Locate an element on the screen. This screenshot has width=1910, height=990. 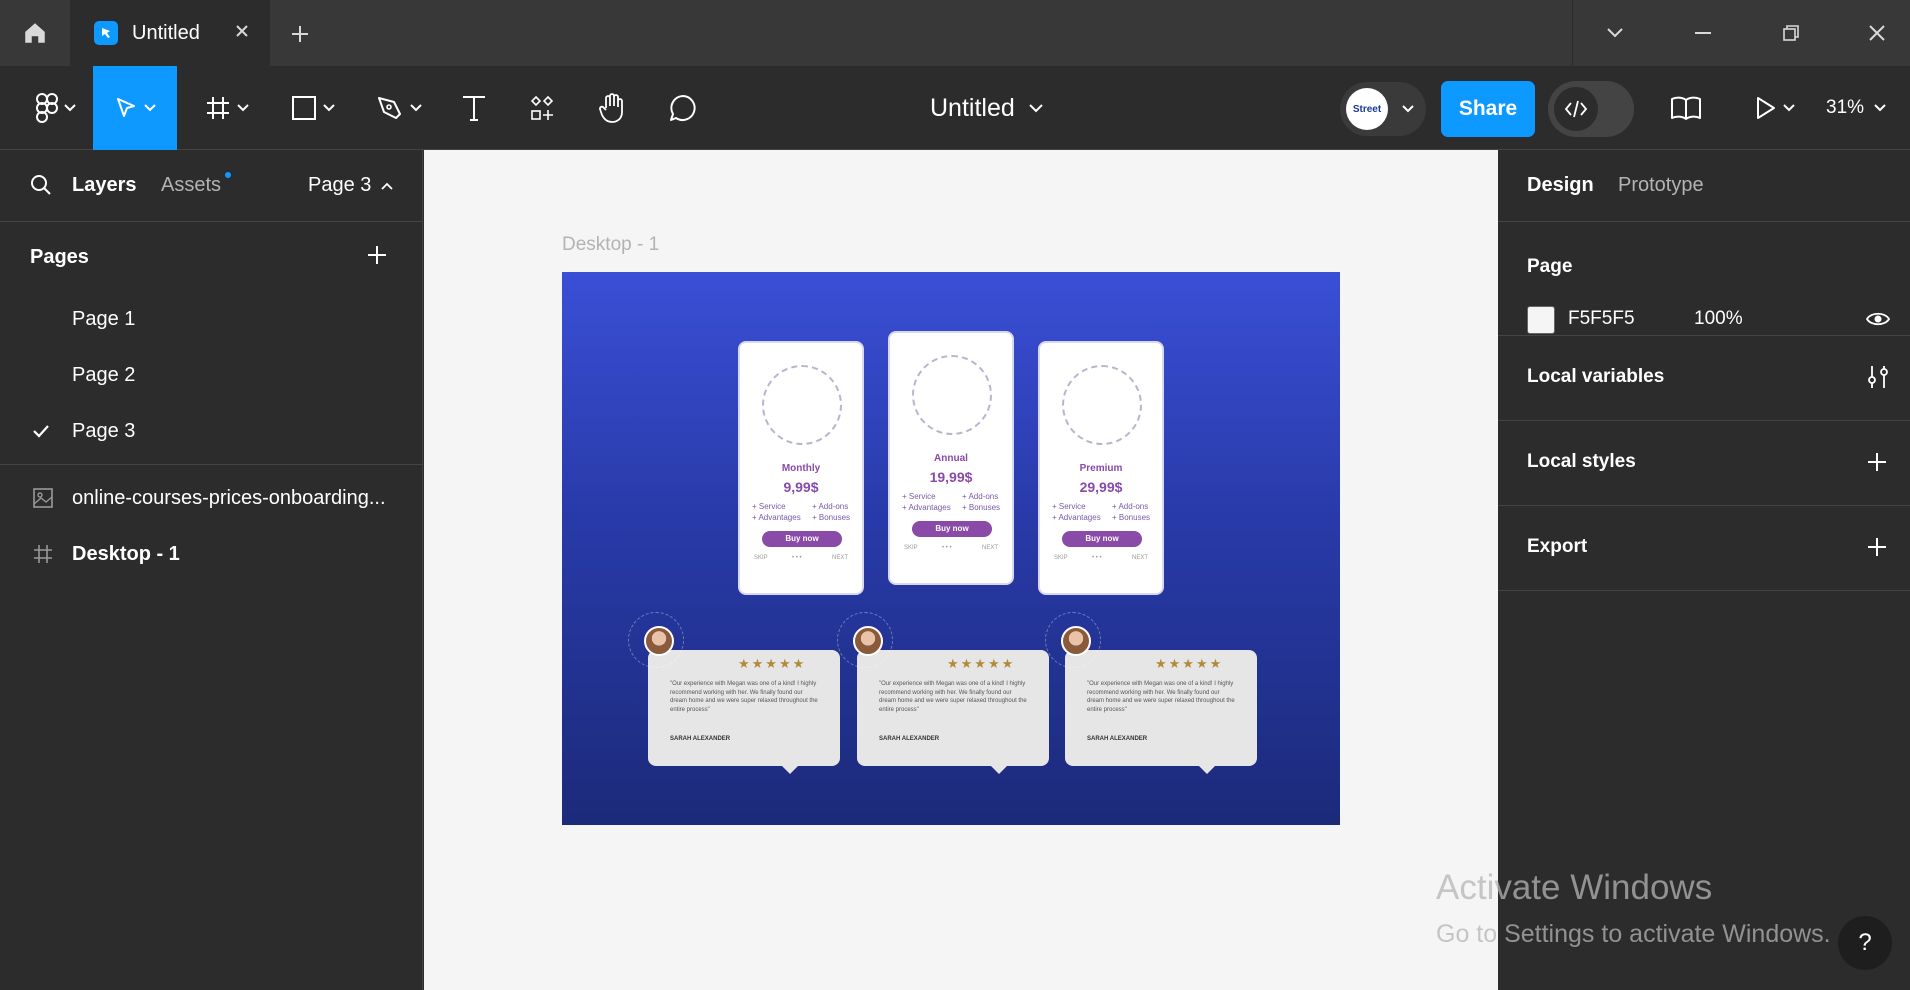
page-item-1: Page 1 is located at coordinates (211, 320).